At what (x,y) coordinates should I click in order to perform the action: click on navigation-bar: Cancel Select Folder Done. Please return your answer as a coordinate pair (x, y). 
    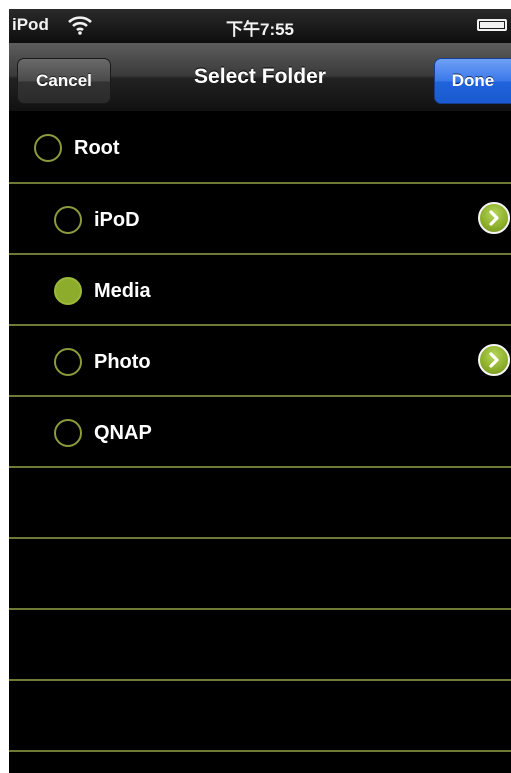
    Looking at the image, I should click on (260, 77).